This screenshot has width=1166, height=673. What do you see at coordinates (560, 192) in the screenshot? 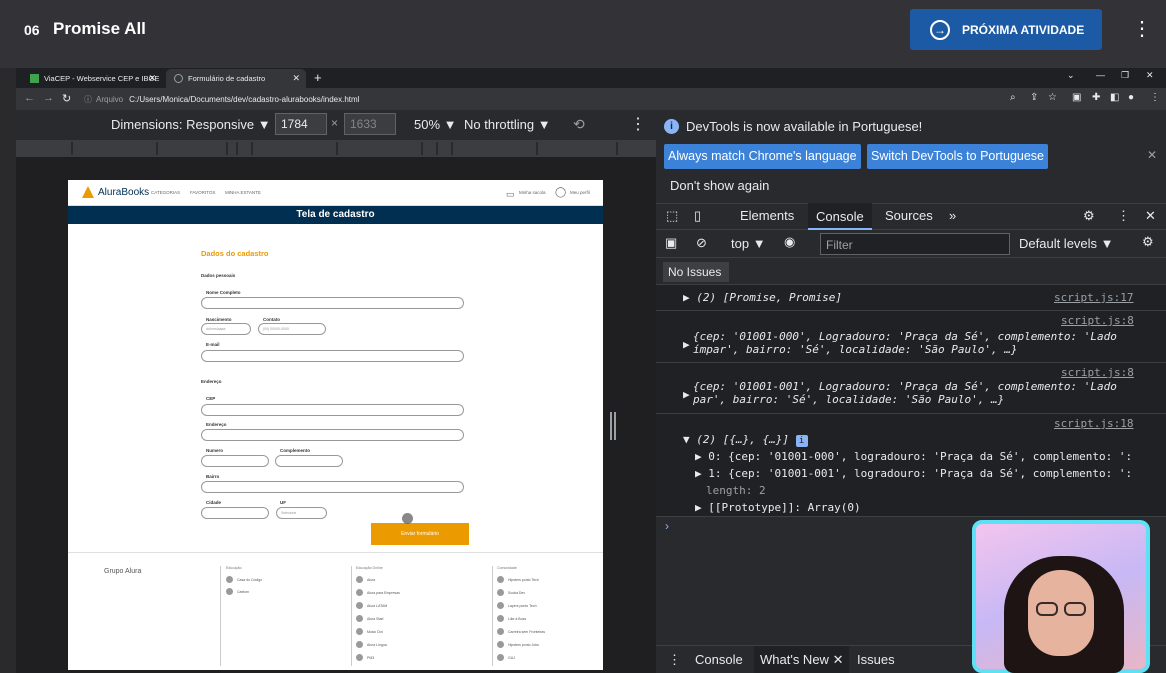
I see `user-icon: ◯` at bounding box center [560, 192].